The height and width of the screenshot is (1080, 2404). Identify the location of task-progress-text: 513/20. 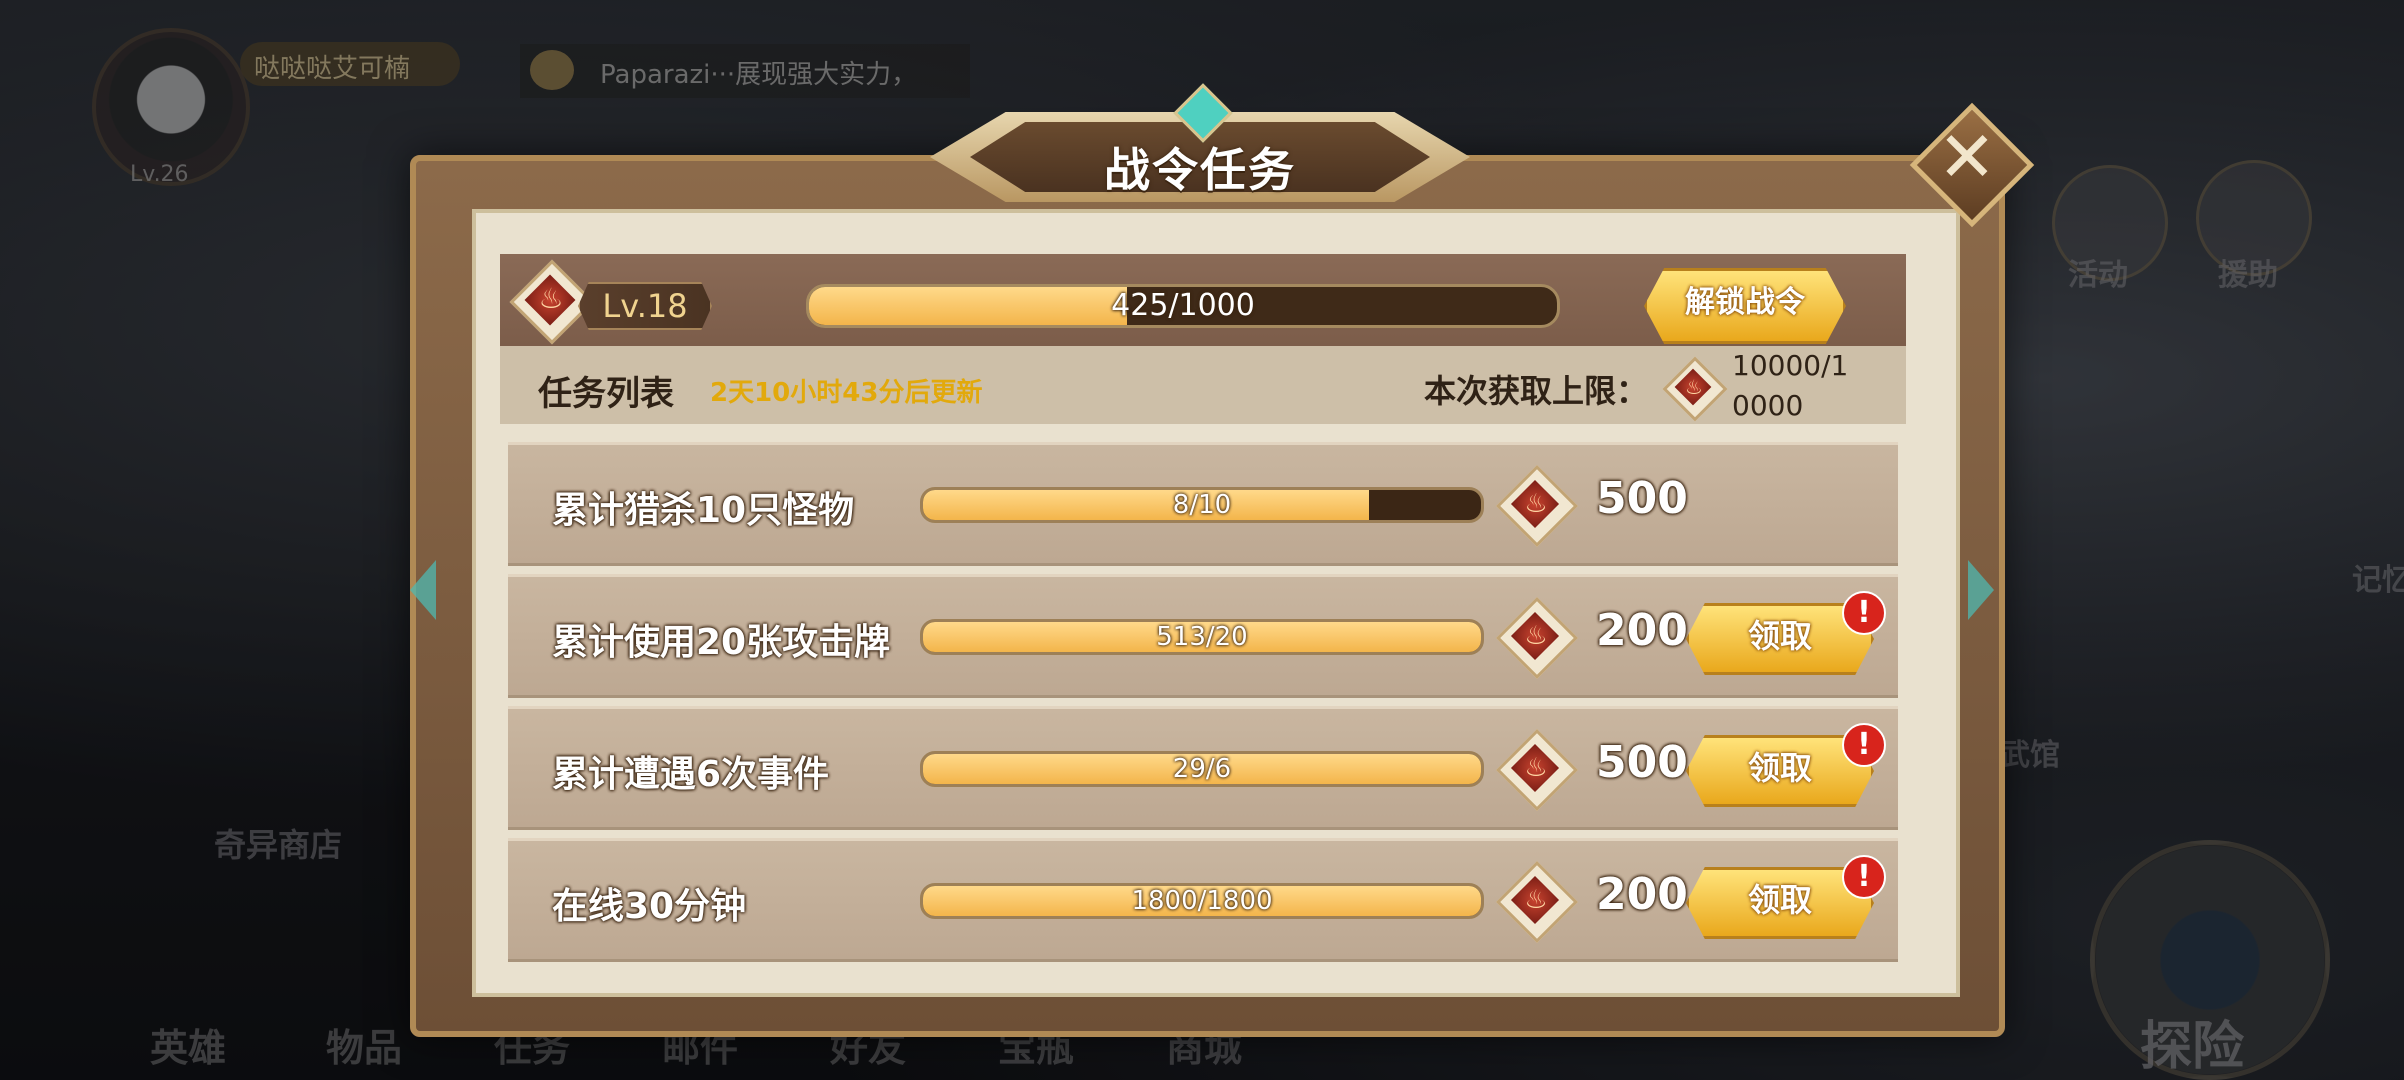
(1202, 637).